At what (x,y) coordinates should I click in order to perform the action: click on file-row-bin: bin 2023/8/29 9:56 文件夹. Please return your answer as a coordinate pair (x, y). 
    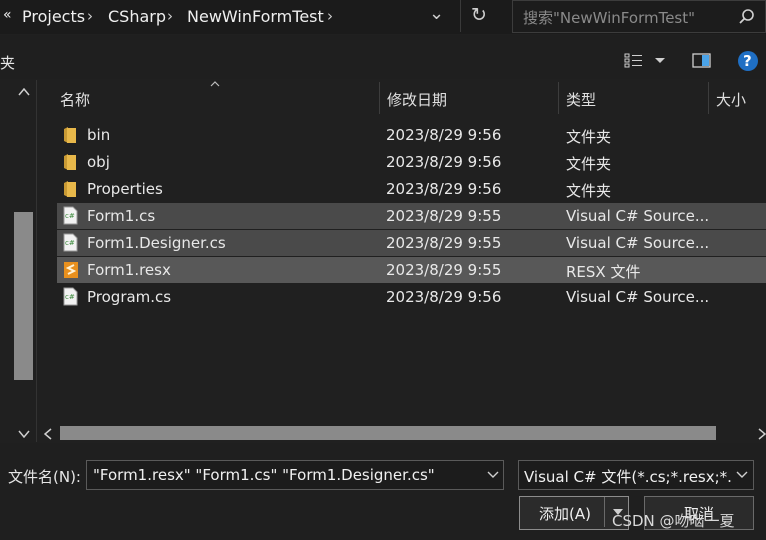
    Looking at the image, I should click on (411, 135).